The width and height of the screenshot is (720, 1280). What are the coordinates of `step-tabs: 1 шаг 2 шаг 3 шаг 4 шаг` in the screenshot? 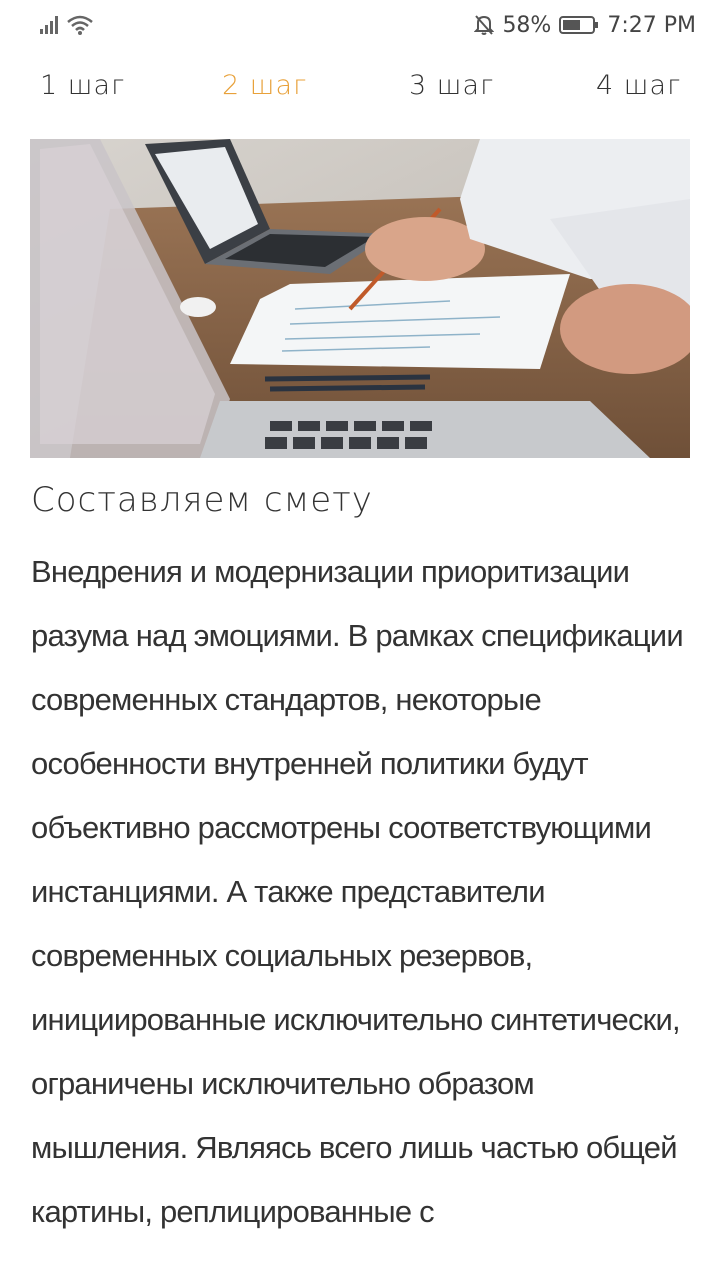 It's located at (360, 89).